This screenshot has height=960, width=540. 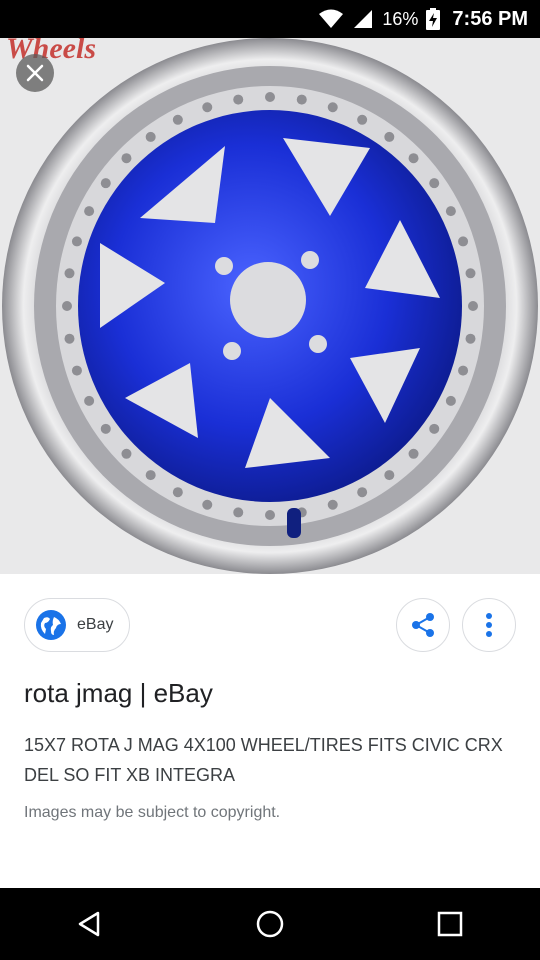 I want to click on more-options-button, so click(x=489, y=625).